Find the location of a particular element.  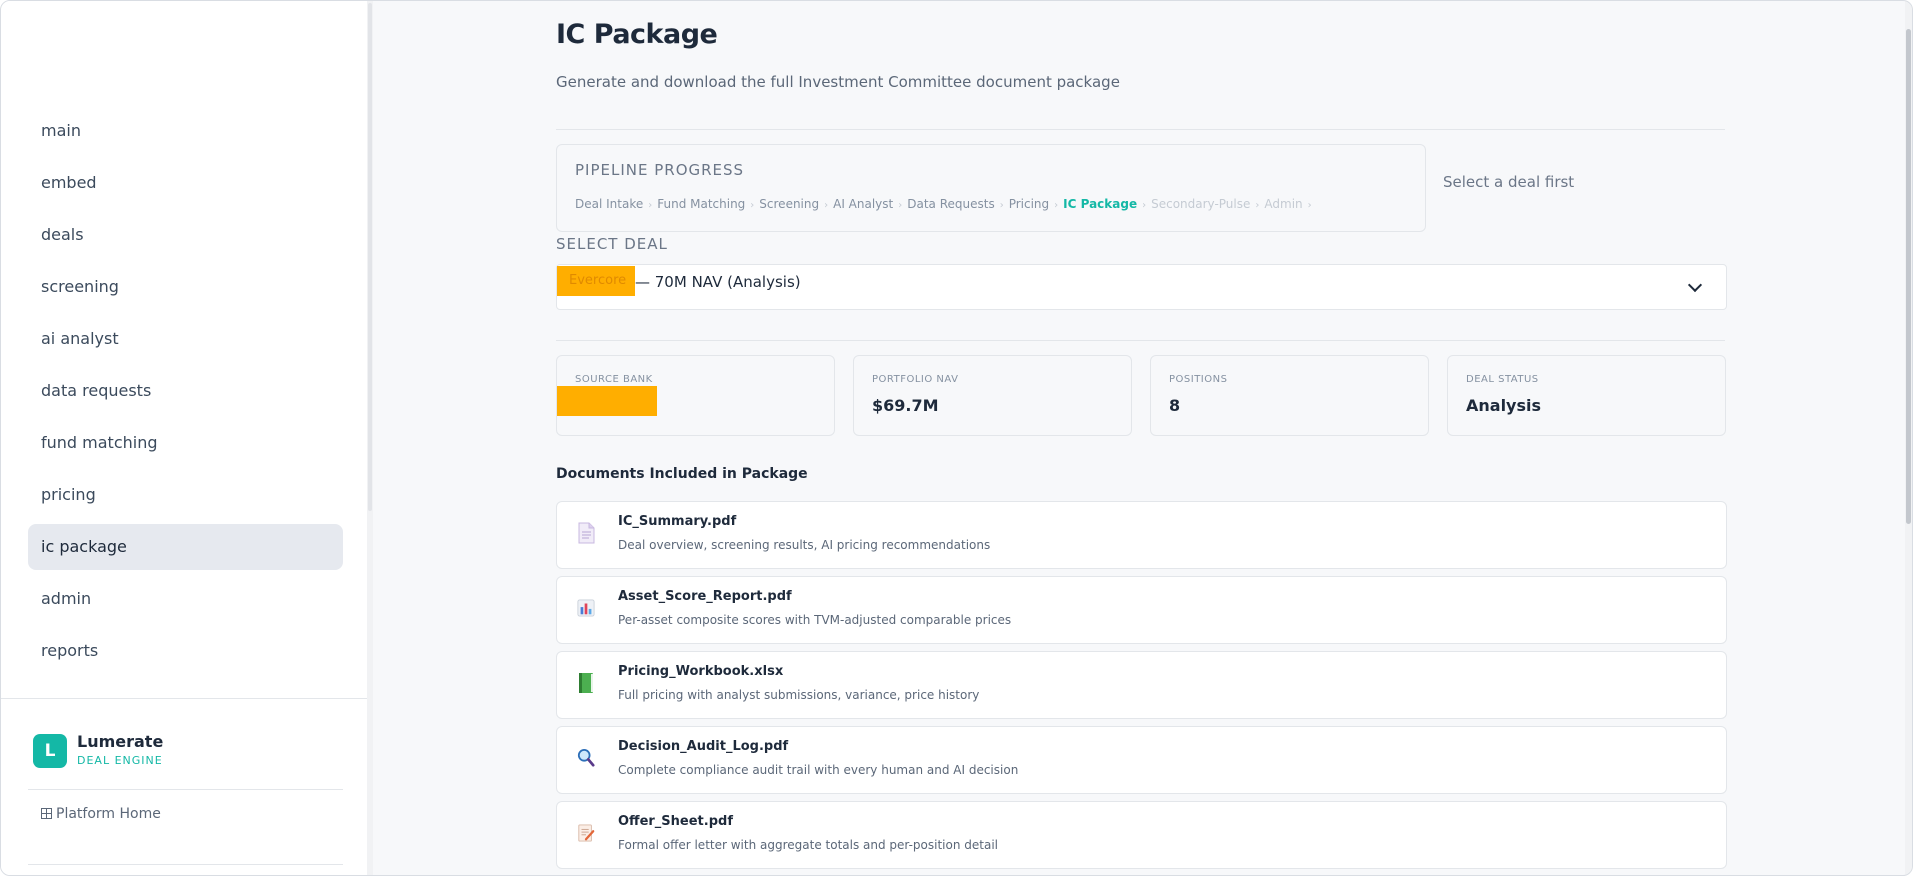

deal-select-dropdown: Evercore — 70M NAV (Analysis) is located at coordinates (1141, 287).